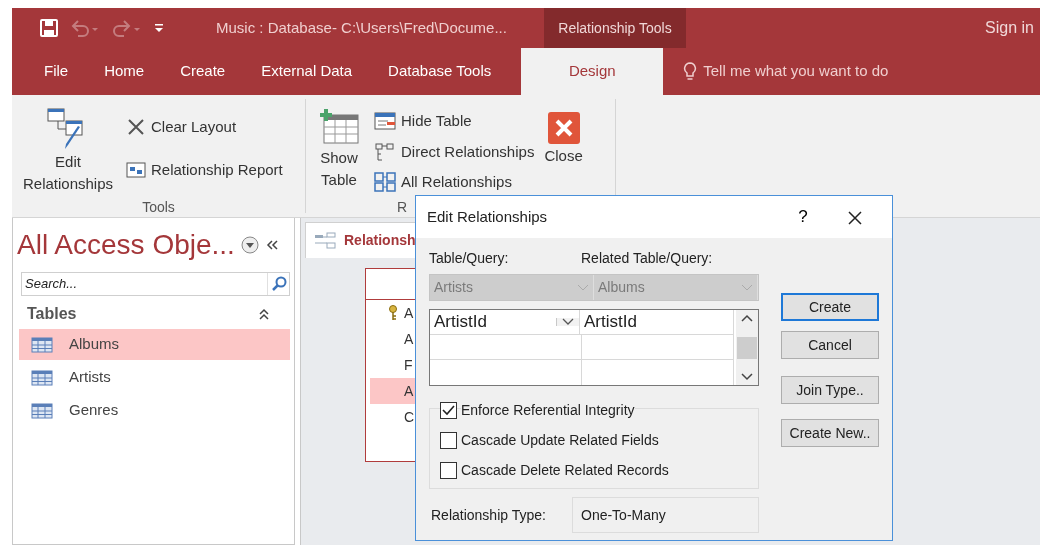 The width and height of the screenshot is (1040, 545). I want to click on dialog-button: Create, so click(830, 307).